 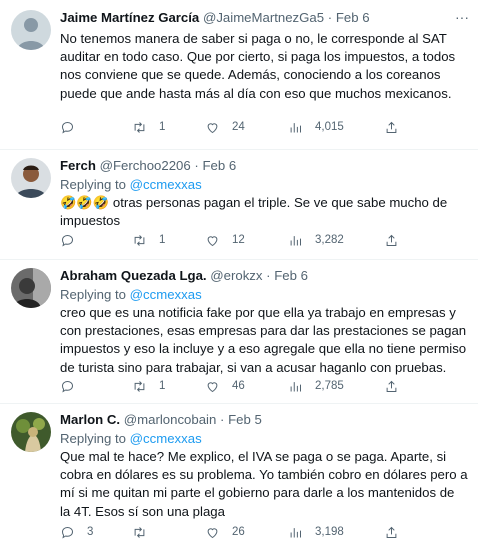 I want to click on tweet-actions: 3 26 3,198, so click(x=240, y=532).